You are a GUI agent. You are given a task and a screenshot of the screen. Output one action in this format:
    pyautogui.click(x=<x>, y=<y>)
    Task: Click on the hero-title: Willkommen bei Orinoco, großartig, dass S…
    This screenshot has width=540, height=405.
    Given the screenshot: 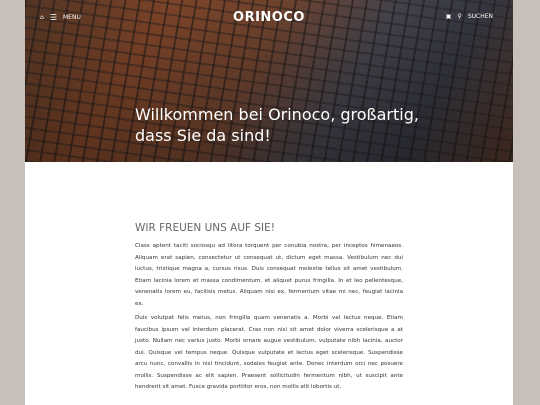 What is the action you would take?
    pyautogui.click(x=277, y=125)
    